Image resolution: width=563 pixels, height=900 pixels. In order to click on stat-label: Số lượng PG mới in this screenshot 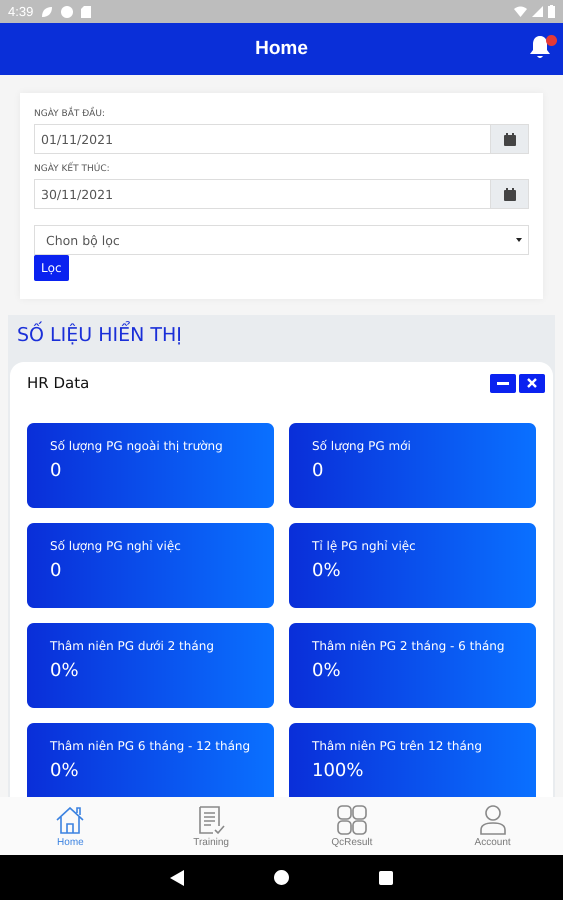, I will do `click(362, 446)`.